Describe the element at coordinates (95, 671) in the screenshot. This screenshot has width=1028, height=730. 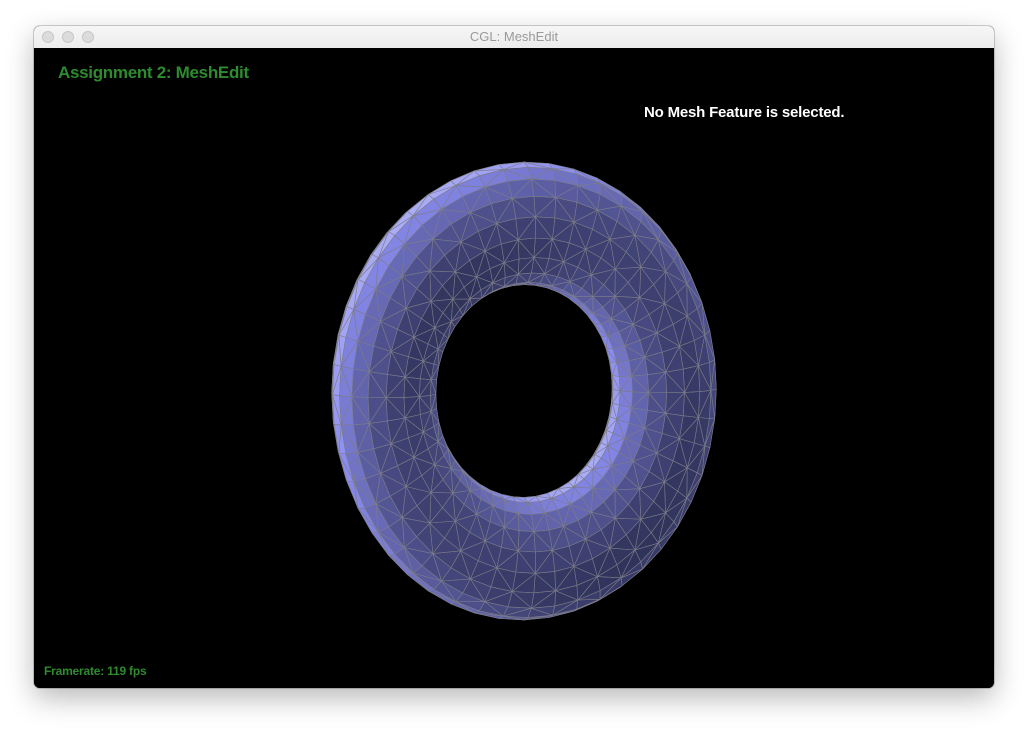
I see `framerate-readout: Framerate: 119 fps` at that location.